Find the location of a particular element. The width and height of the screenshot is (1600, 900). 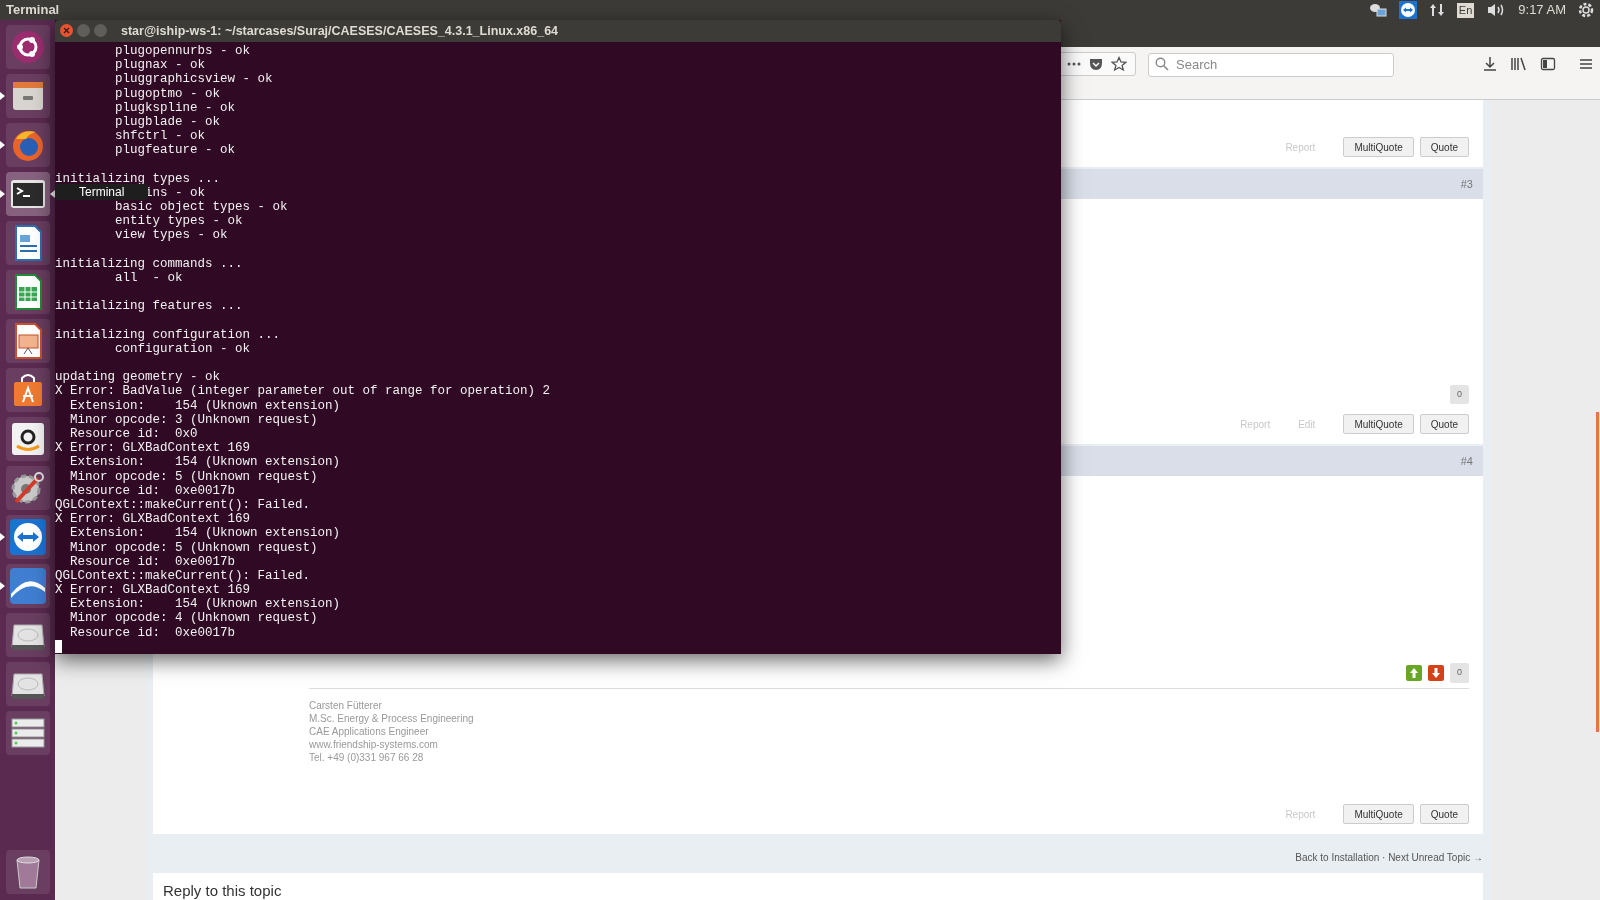

active-app-name: Terminal is located at coordinates (33, 10).